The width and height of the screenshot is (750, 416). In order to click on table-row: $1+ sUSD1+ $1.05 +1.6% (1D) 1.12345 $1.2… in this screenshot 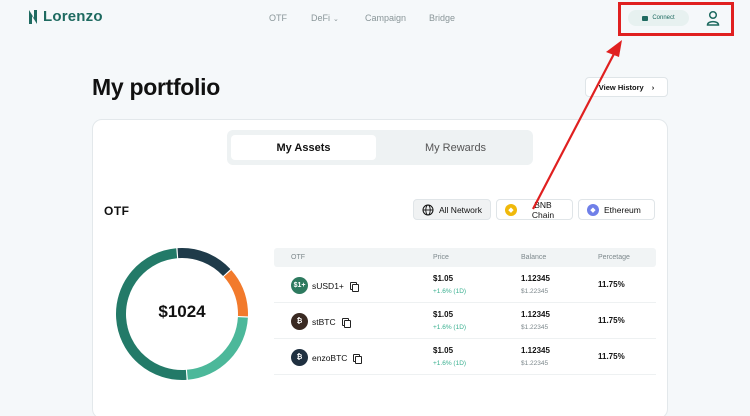, I will do `click(465, 285)`.